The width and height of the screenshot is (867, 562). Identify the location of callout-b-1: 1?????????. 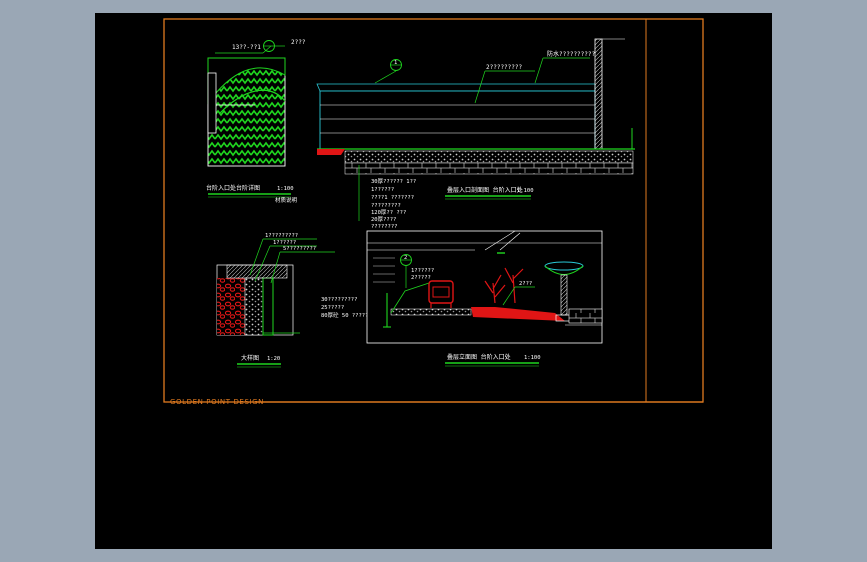
(281, 236).